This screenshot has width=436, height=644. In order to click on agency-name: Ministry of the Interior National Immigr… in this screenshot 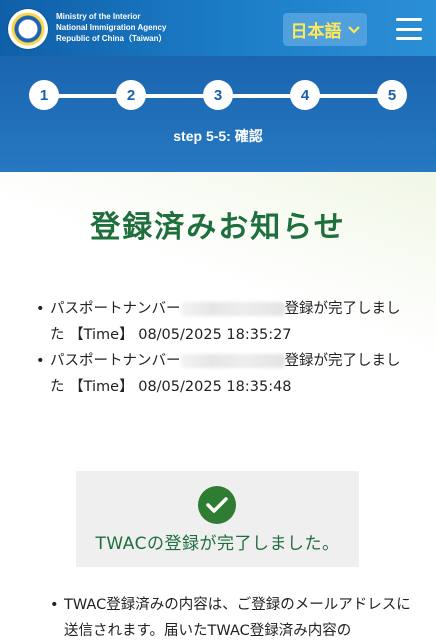, I will do `click(126, 27)`.